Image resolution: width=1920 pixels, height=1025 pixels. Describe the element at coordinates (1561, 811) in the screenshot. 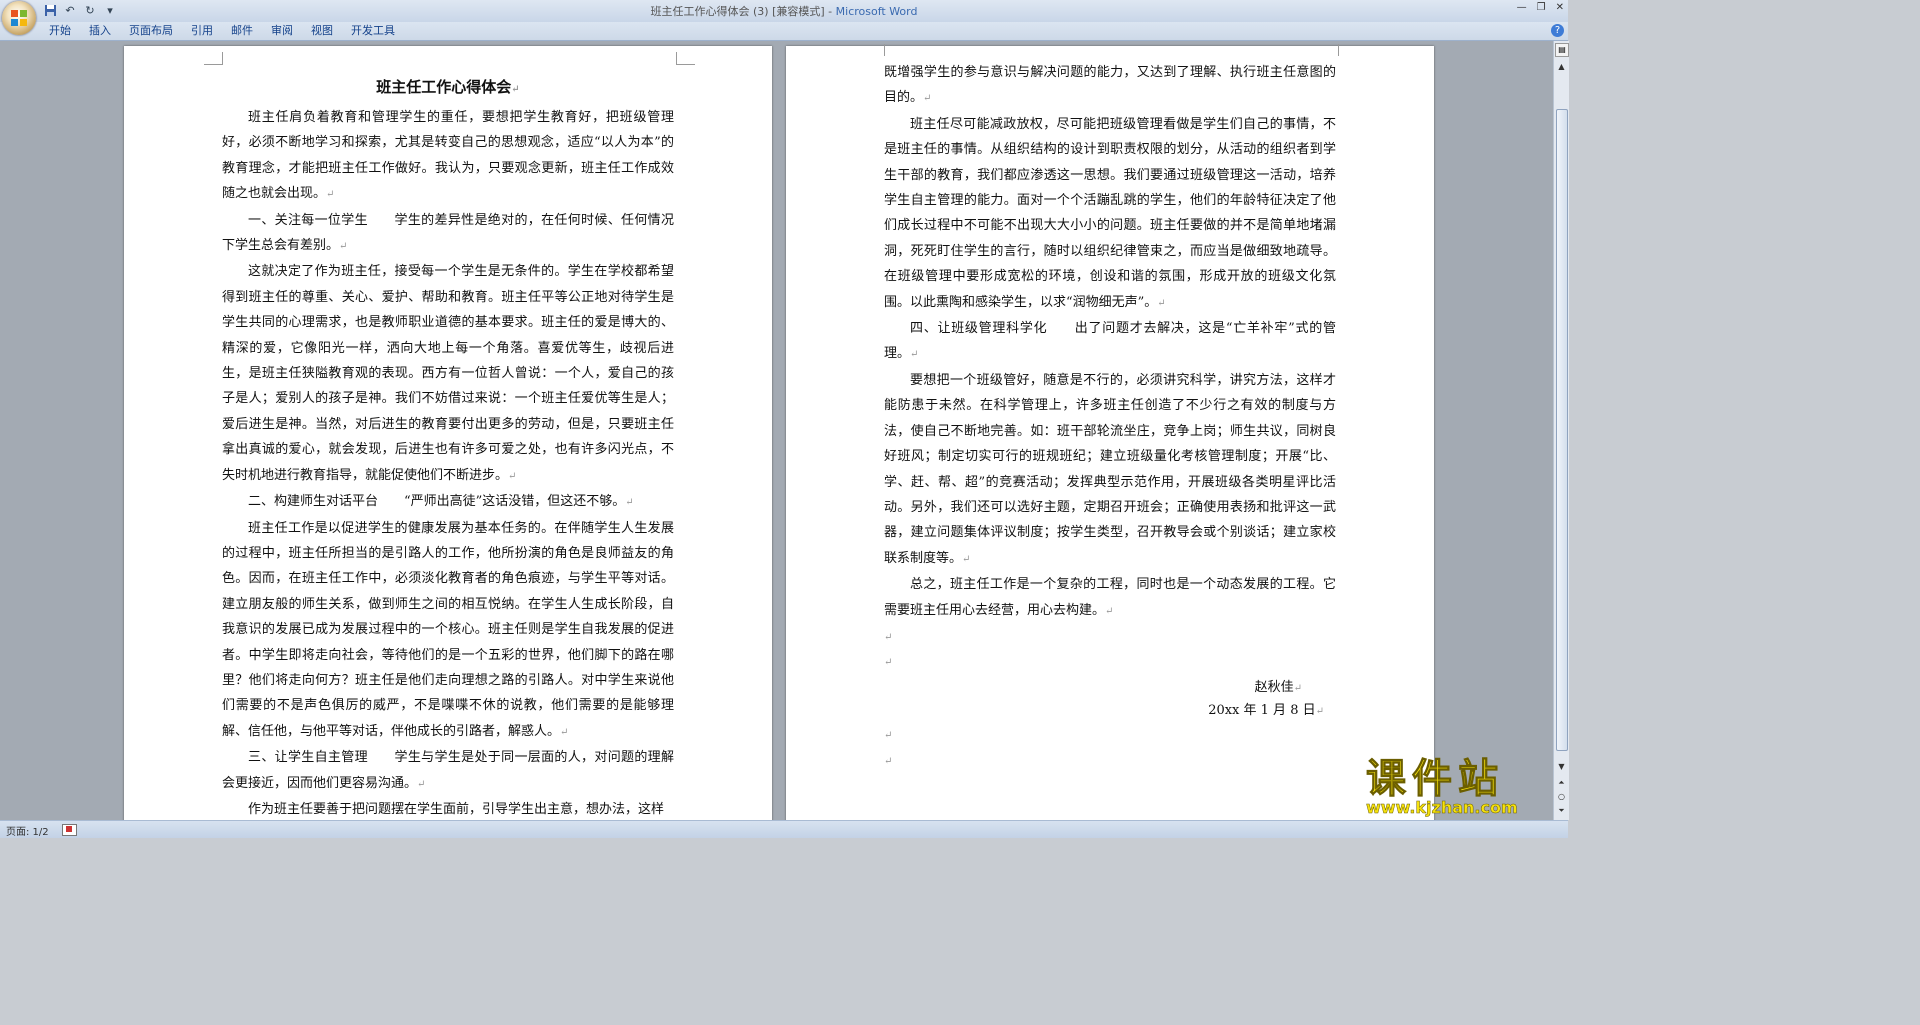

I see `next-page-icon: ⏷` at that location.